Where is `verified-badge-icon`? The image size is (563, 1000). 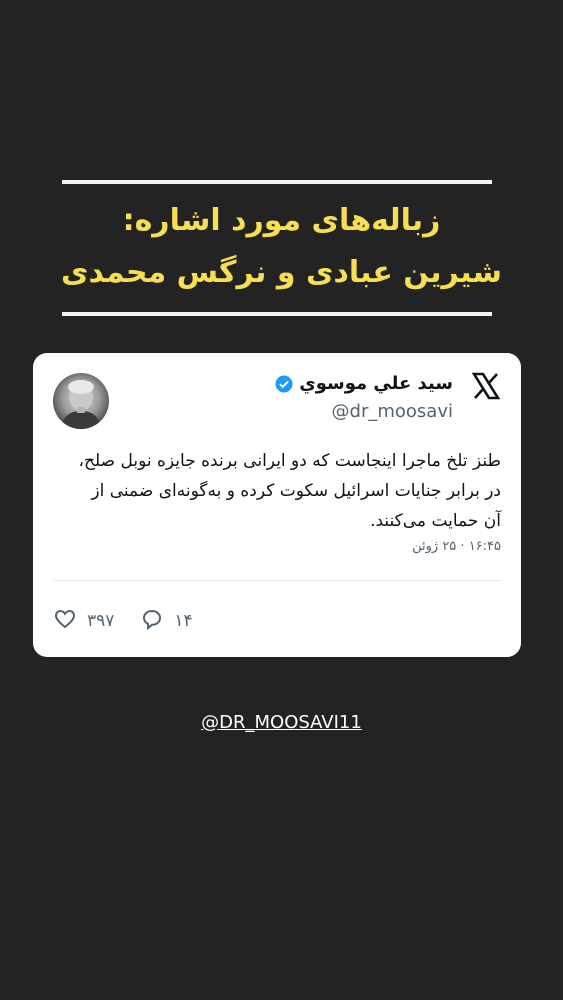 verified-badge-icon is located at coordinates (284, 384).